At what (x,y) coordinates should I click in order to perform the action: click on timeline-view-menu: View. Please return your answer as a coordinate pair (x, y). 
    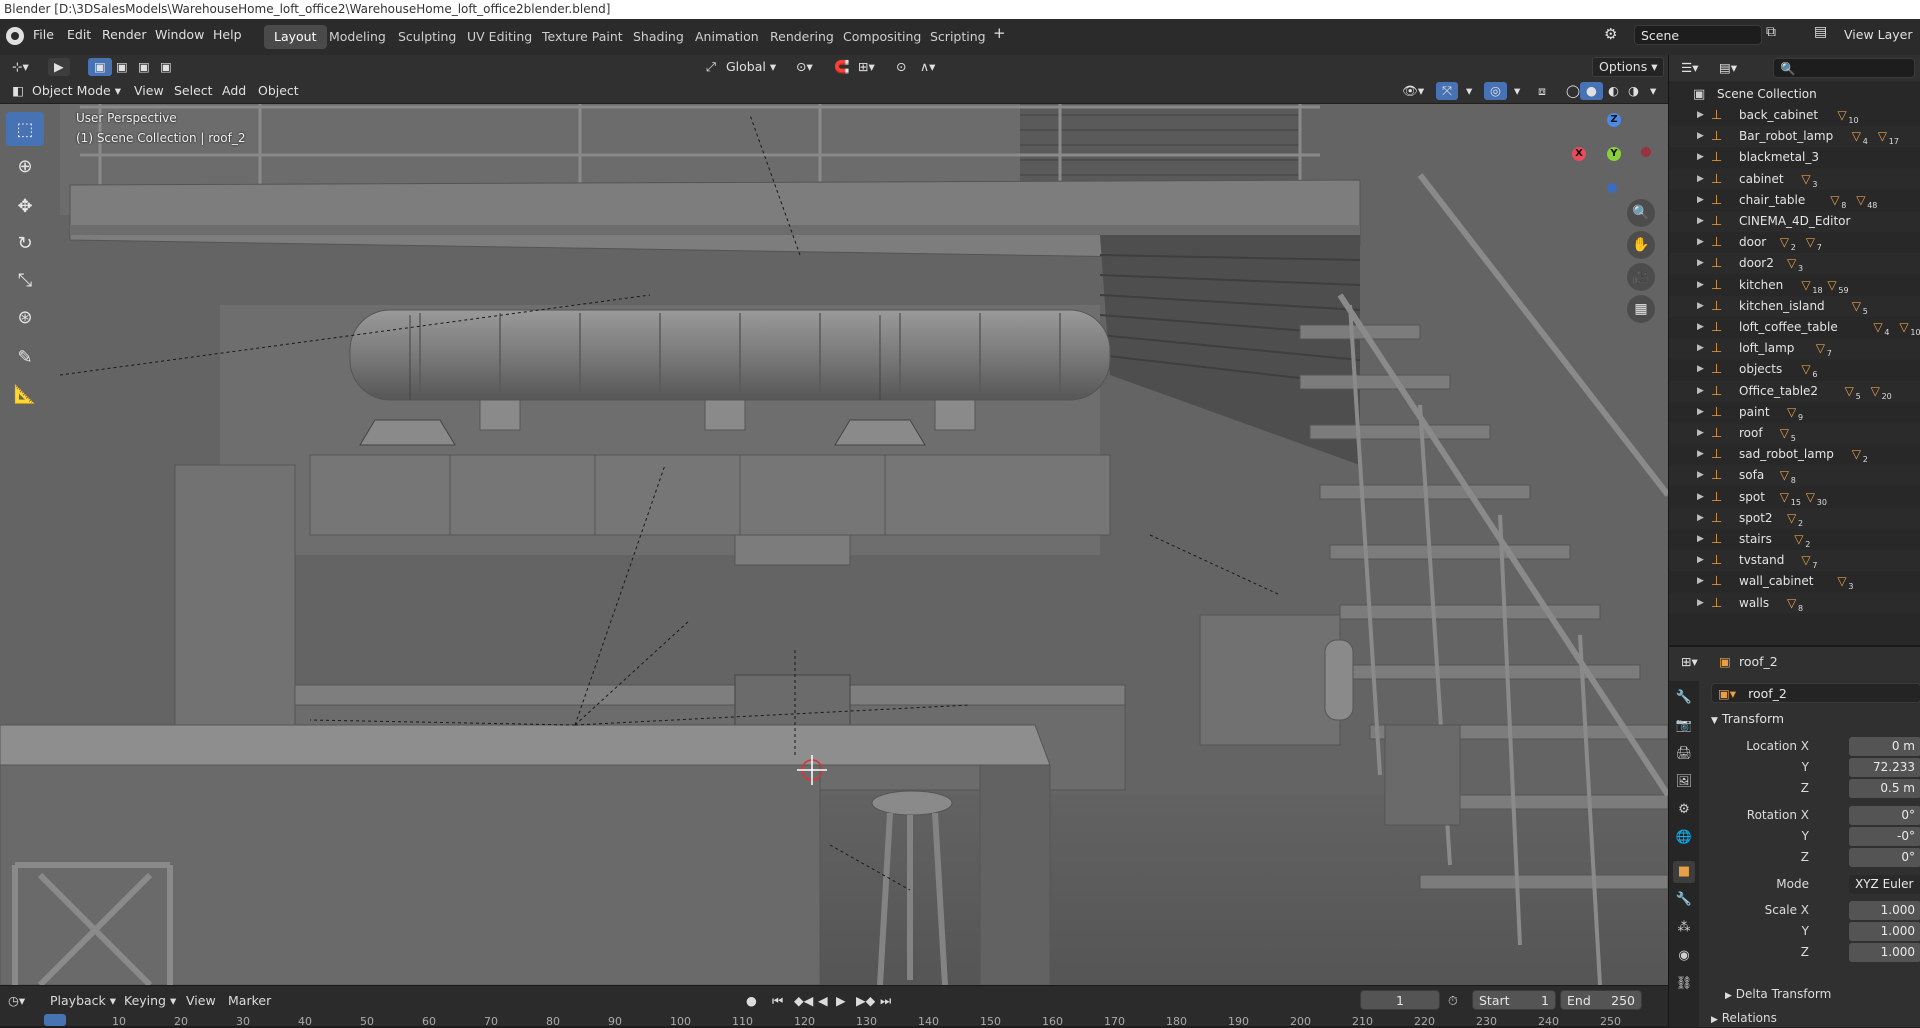
    Looking at the image, I should click on (201, 1000).